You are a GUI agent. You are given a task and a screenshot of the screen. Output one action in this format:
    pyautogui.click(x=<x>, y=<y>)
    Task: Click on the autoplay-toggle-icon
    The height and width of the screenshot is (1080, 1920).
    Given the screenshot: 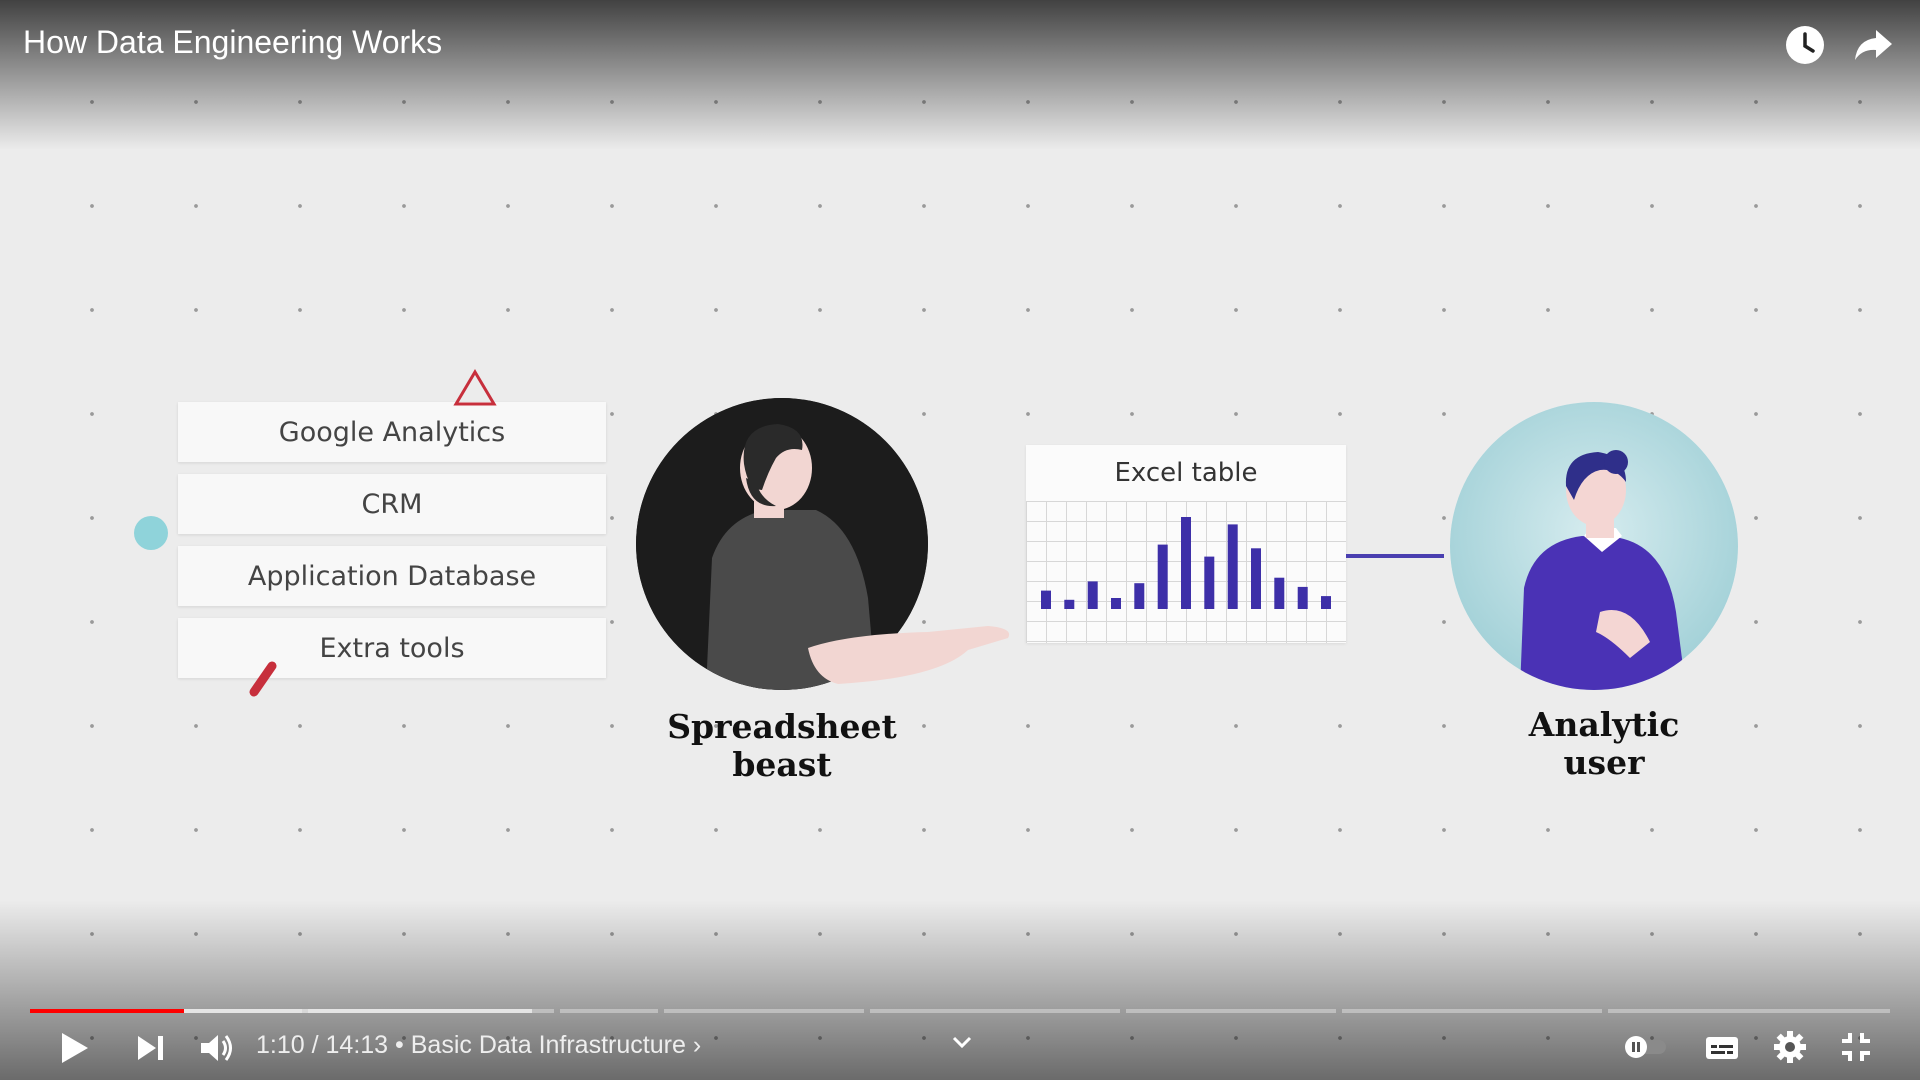 What is the action you would take?
    pyautogui.click(x=1645, y=1047)
    